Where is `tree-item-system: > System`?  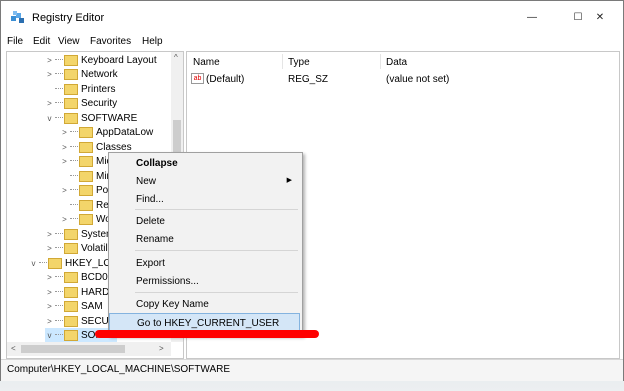
tree-item-system: > System is located at coordinates (79, 234).